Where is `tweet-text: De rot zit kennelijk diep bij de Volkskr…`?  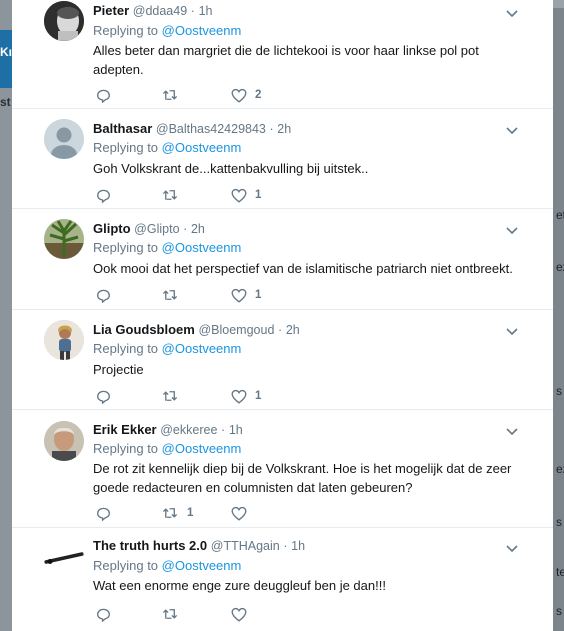 tweet-text: De rot zit kennelijk diep bij de Volkskr… is located at coordinates (302, 478).